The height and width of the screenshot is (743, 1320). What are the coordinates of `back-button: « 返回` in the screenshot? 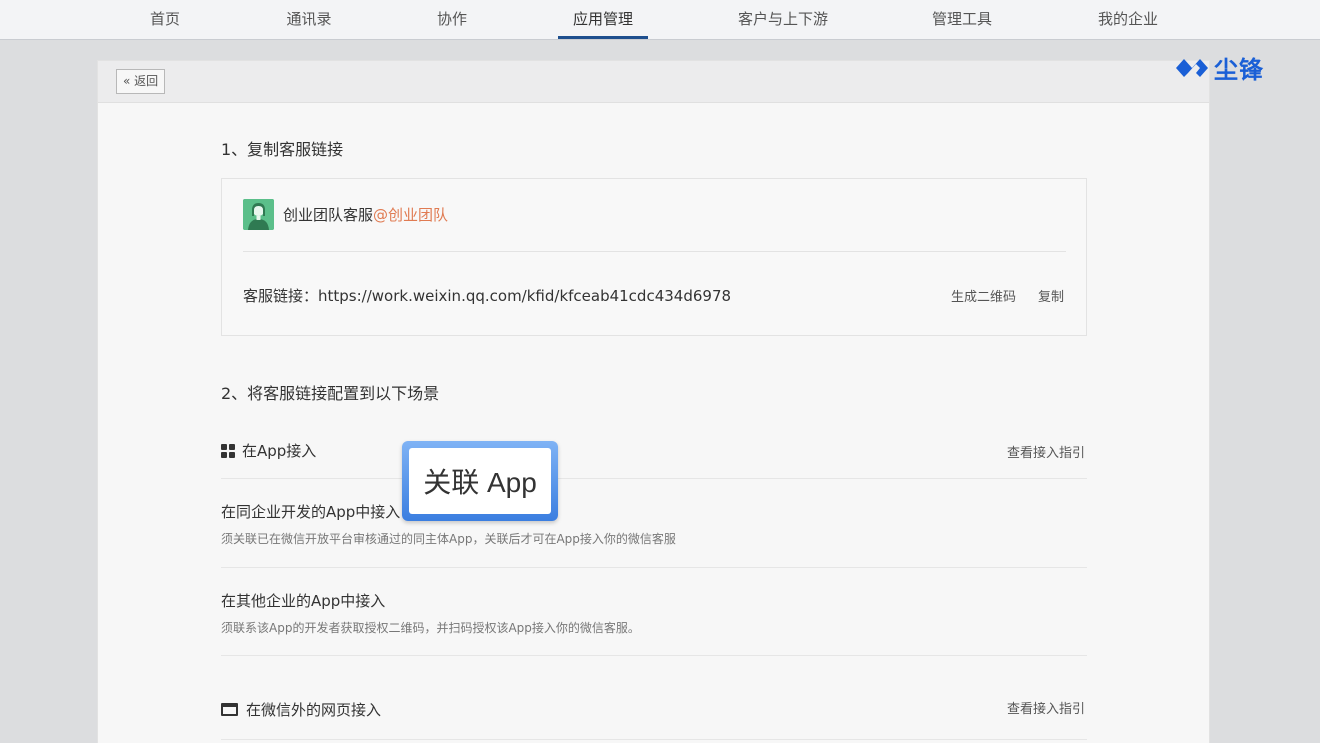 It's located at (141, 81).